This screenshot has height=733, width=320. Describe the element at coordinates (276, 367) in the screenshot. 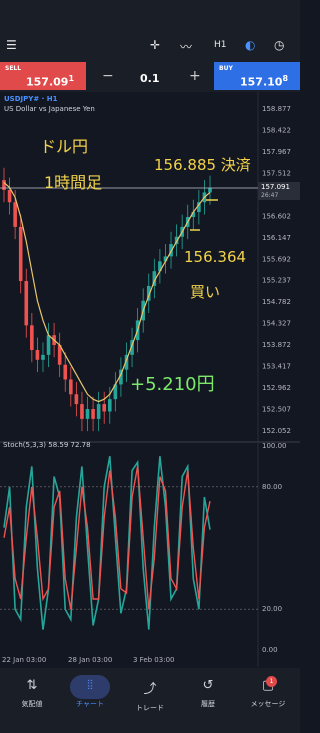

I see `price-tick-label: 153.417` at that location.